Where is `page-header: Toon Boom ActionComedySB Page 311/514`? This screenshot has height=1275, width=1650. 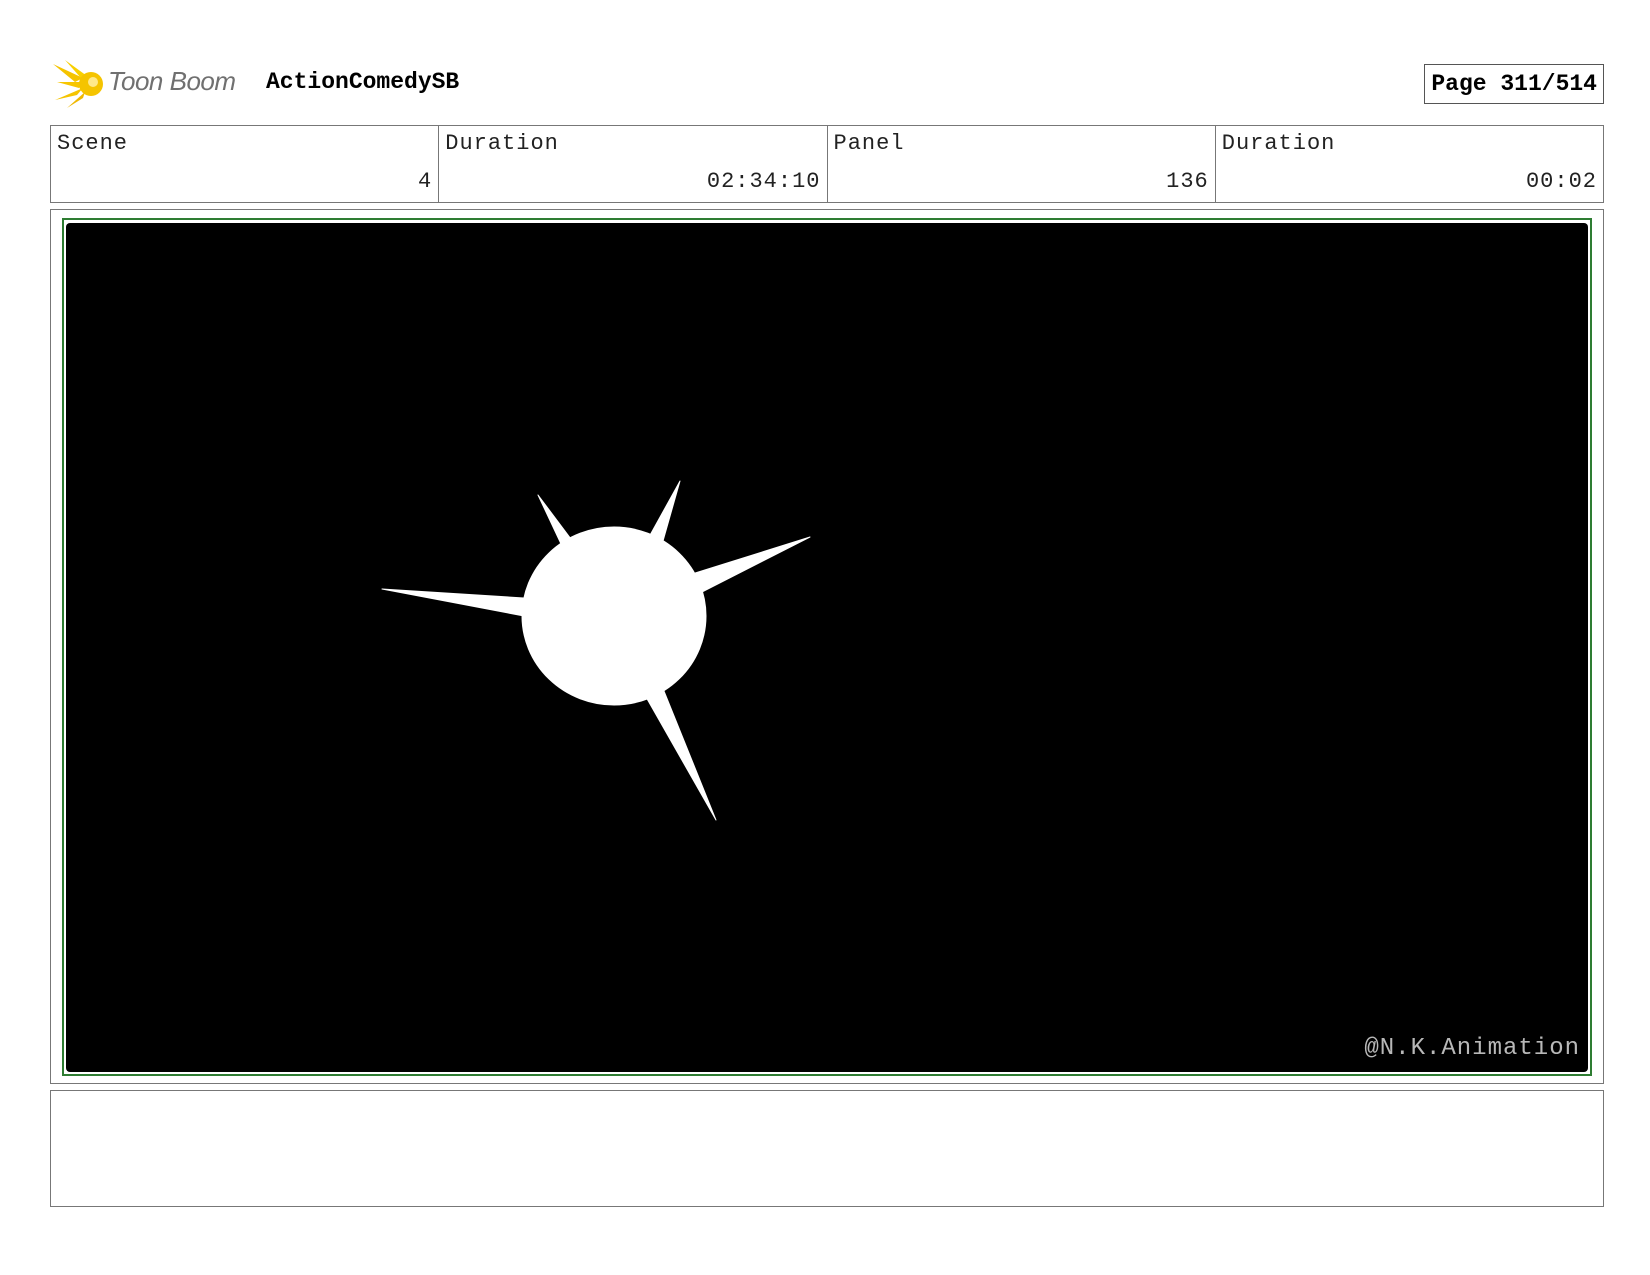
page-header: Toon Boom ActionComedySB Page 311/514 is located at coordinates (827, 83).